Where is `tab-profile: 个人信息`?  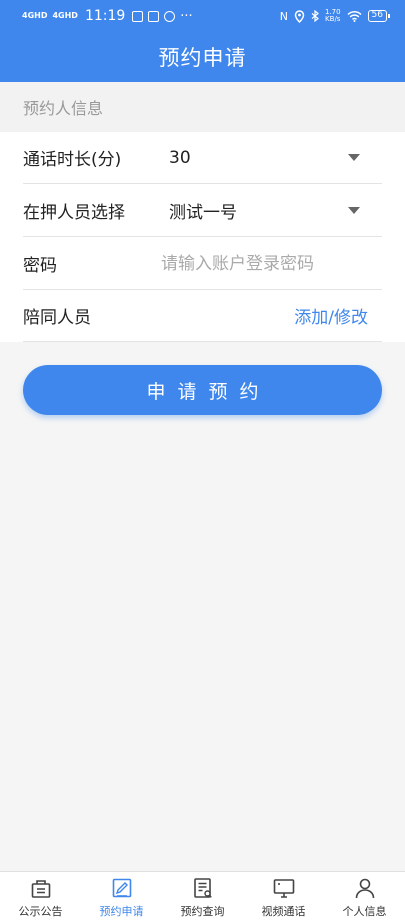 tab-profile: 个人信息 is located at coordinates (364, 897).